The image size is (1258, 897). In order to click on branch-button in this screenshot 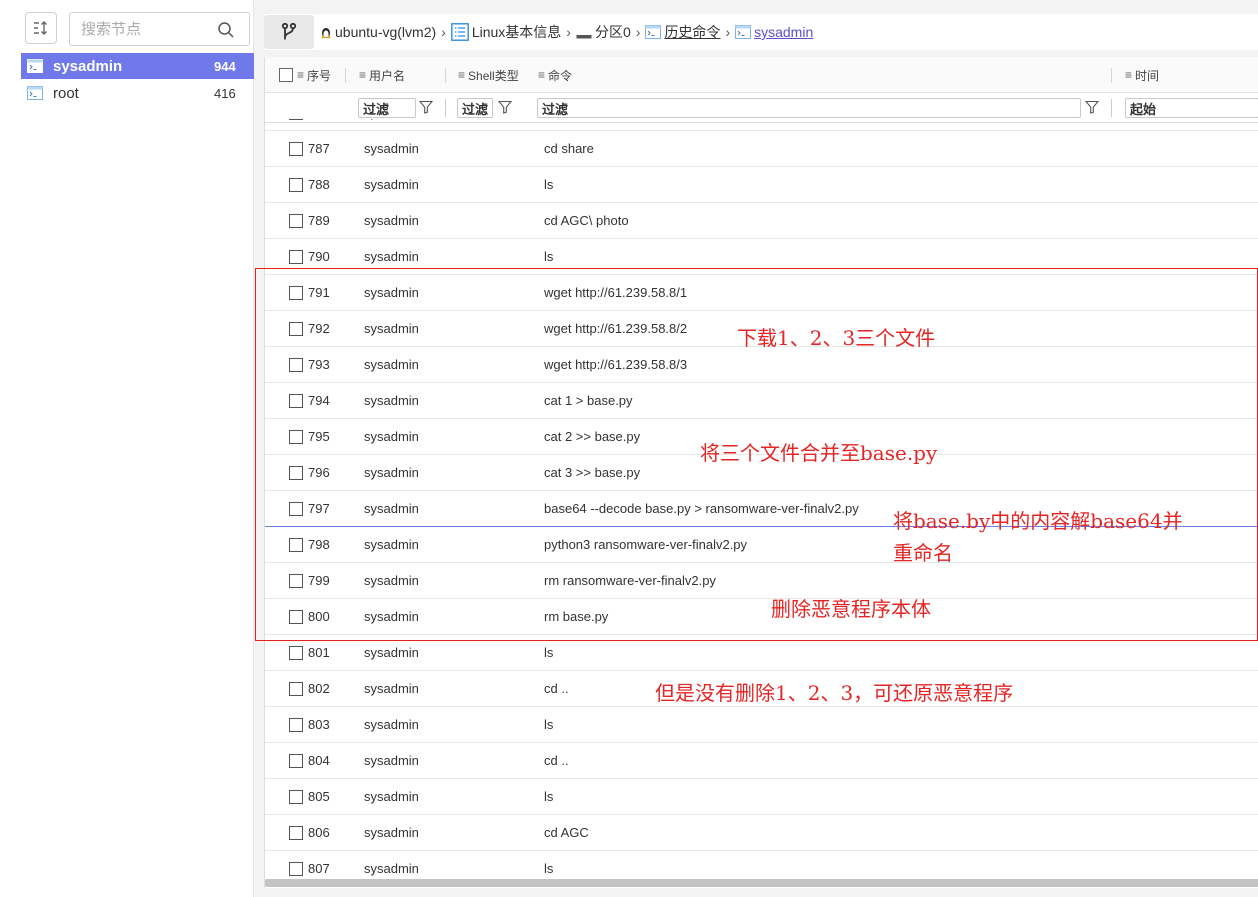, I will do `click(289, 32)`.